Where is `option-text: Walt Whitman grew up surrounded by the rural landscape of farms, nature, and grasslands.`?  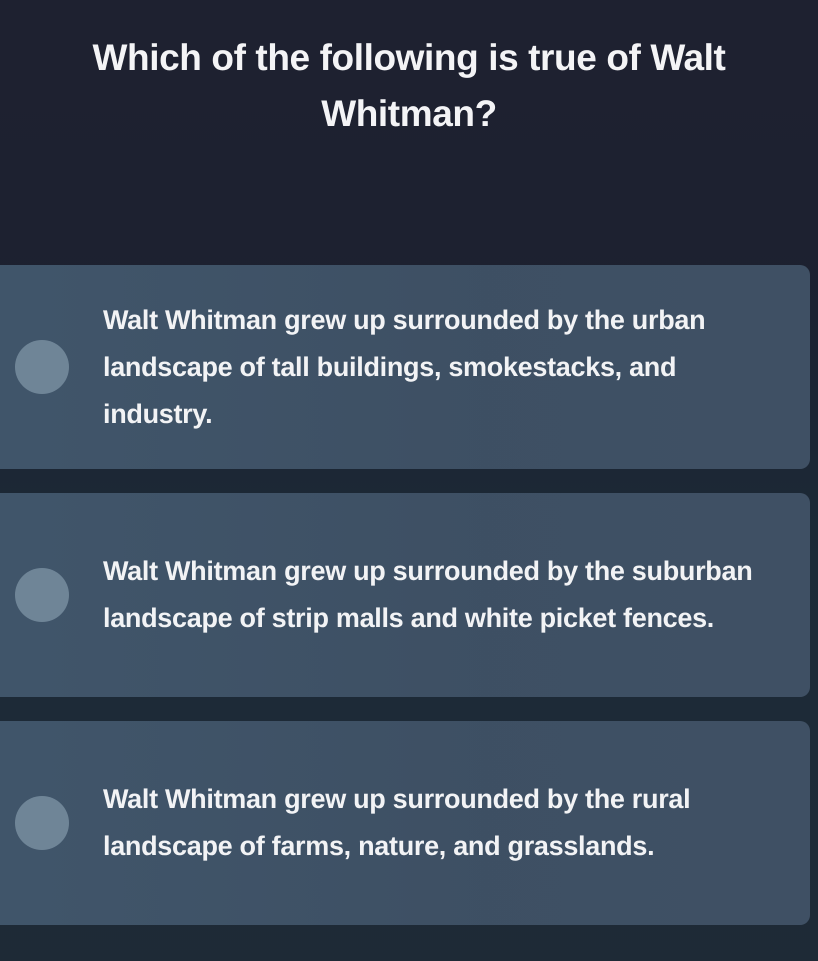
option-text: Walt Whitman grew up surrounded by the rural landscape of farms, nature, and grasslands. is located at coordinates (397, 823).